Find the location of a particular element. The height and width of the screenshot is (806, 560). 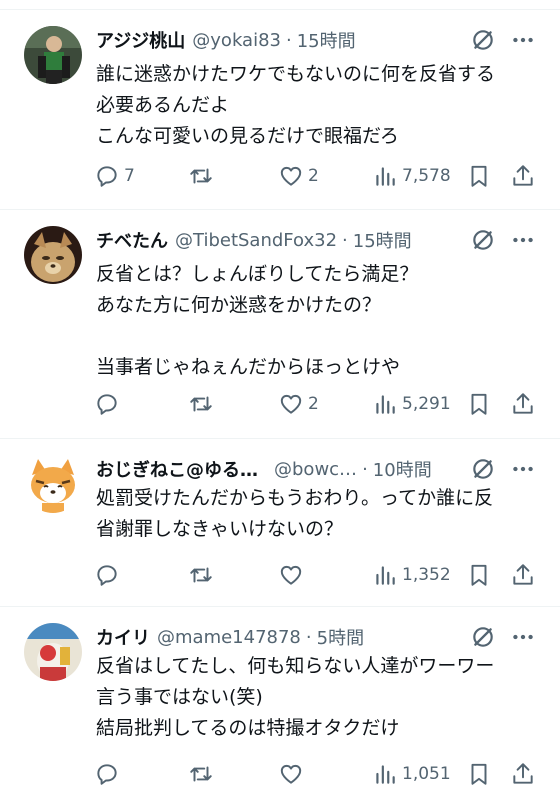

top-divider is located at coordinates (280, 5).